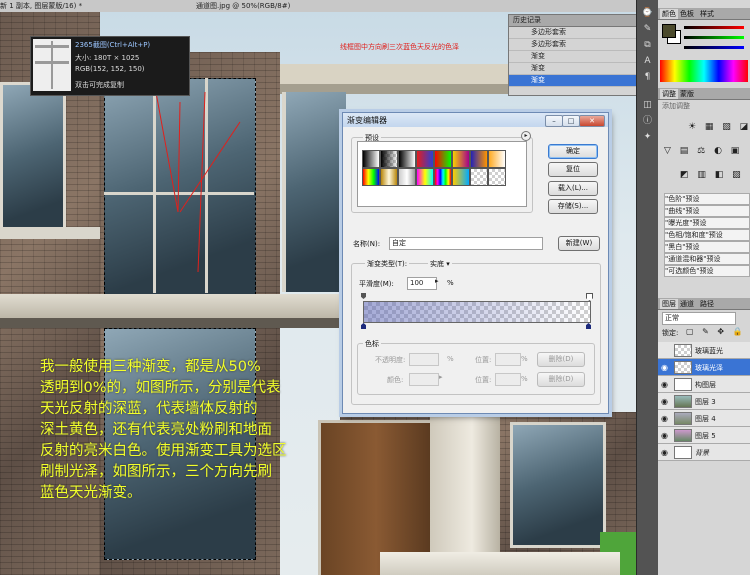 The width and height of the screenshot is (750, 575). Describe the element at coordinates (573, 151) in the screenshot. I see `ok-button: 确定` at that location.